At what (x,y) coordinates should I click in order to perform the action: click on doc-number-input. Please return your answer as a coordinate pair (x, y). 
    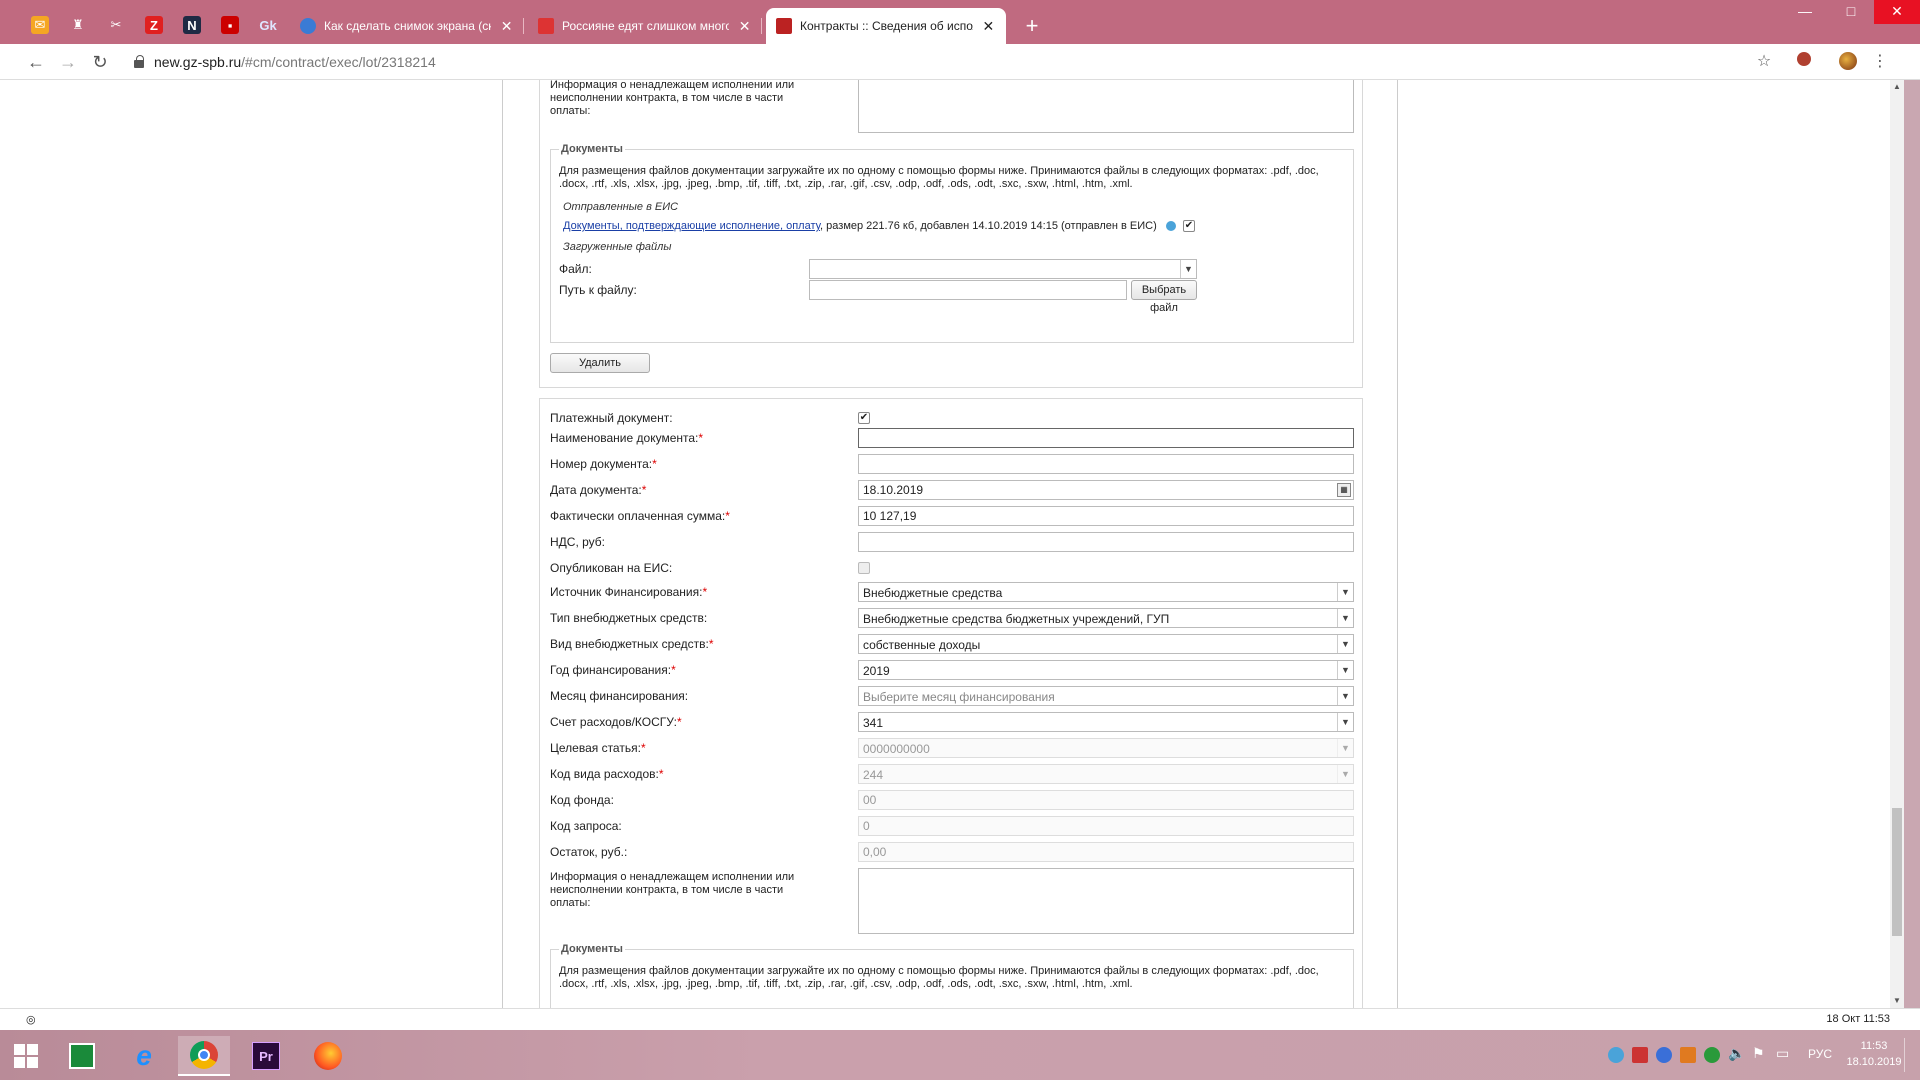
    Looking at the image, I should click on (1106, 464).